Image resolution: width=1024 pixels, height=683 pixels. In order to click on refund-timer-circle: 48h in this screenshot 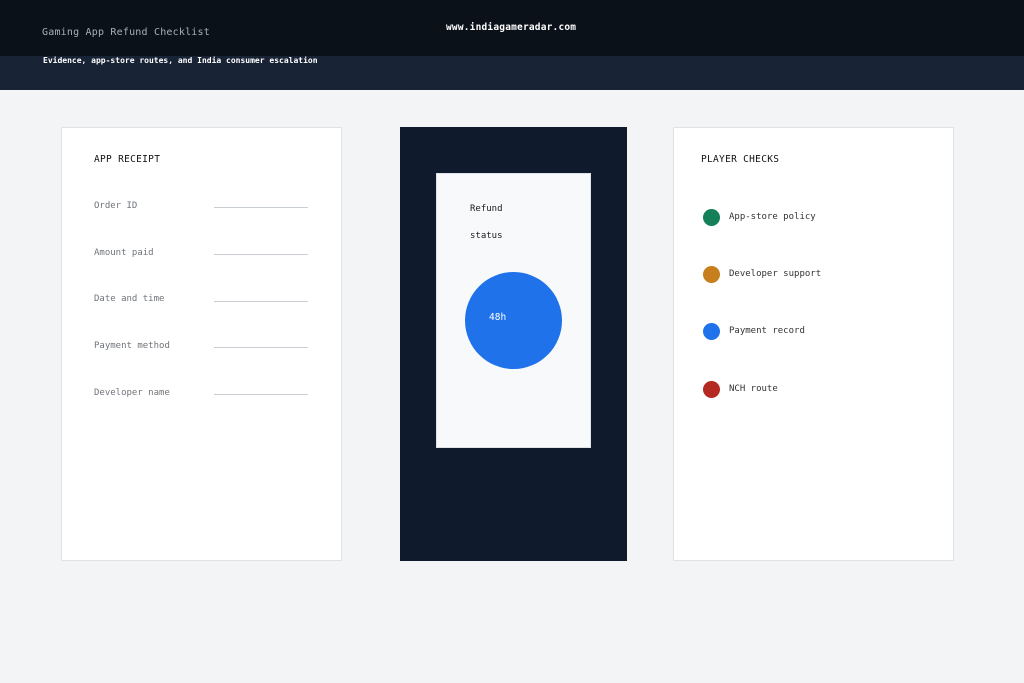, I will do `click(513, 320)`.